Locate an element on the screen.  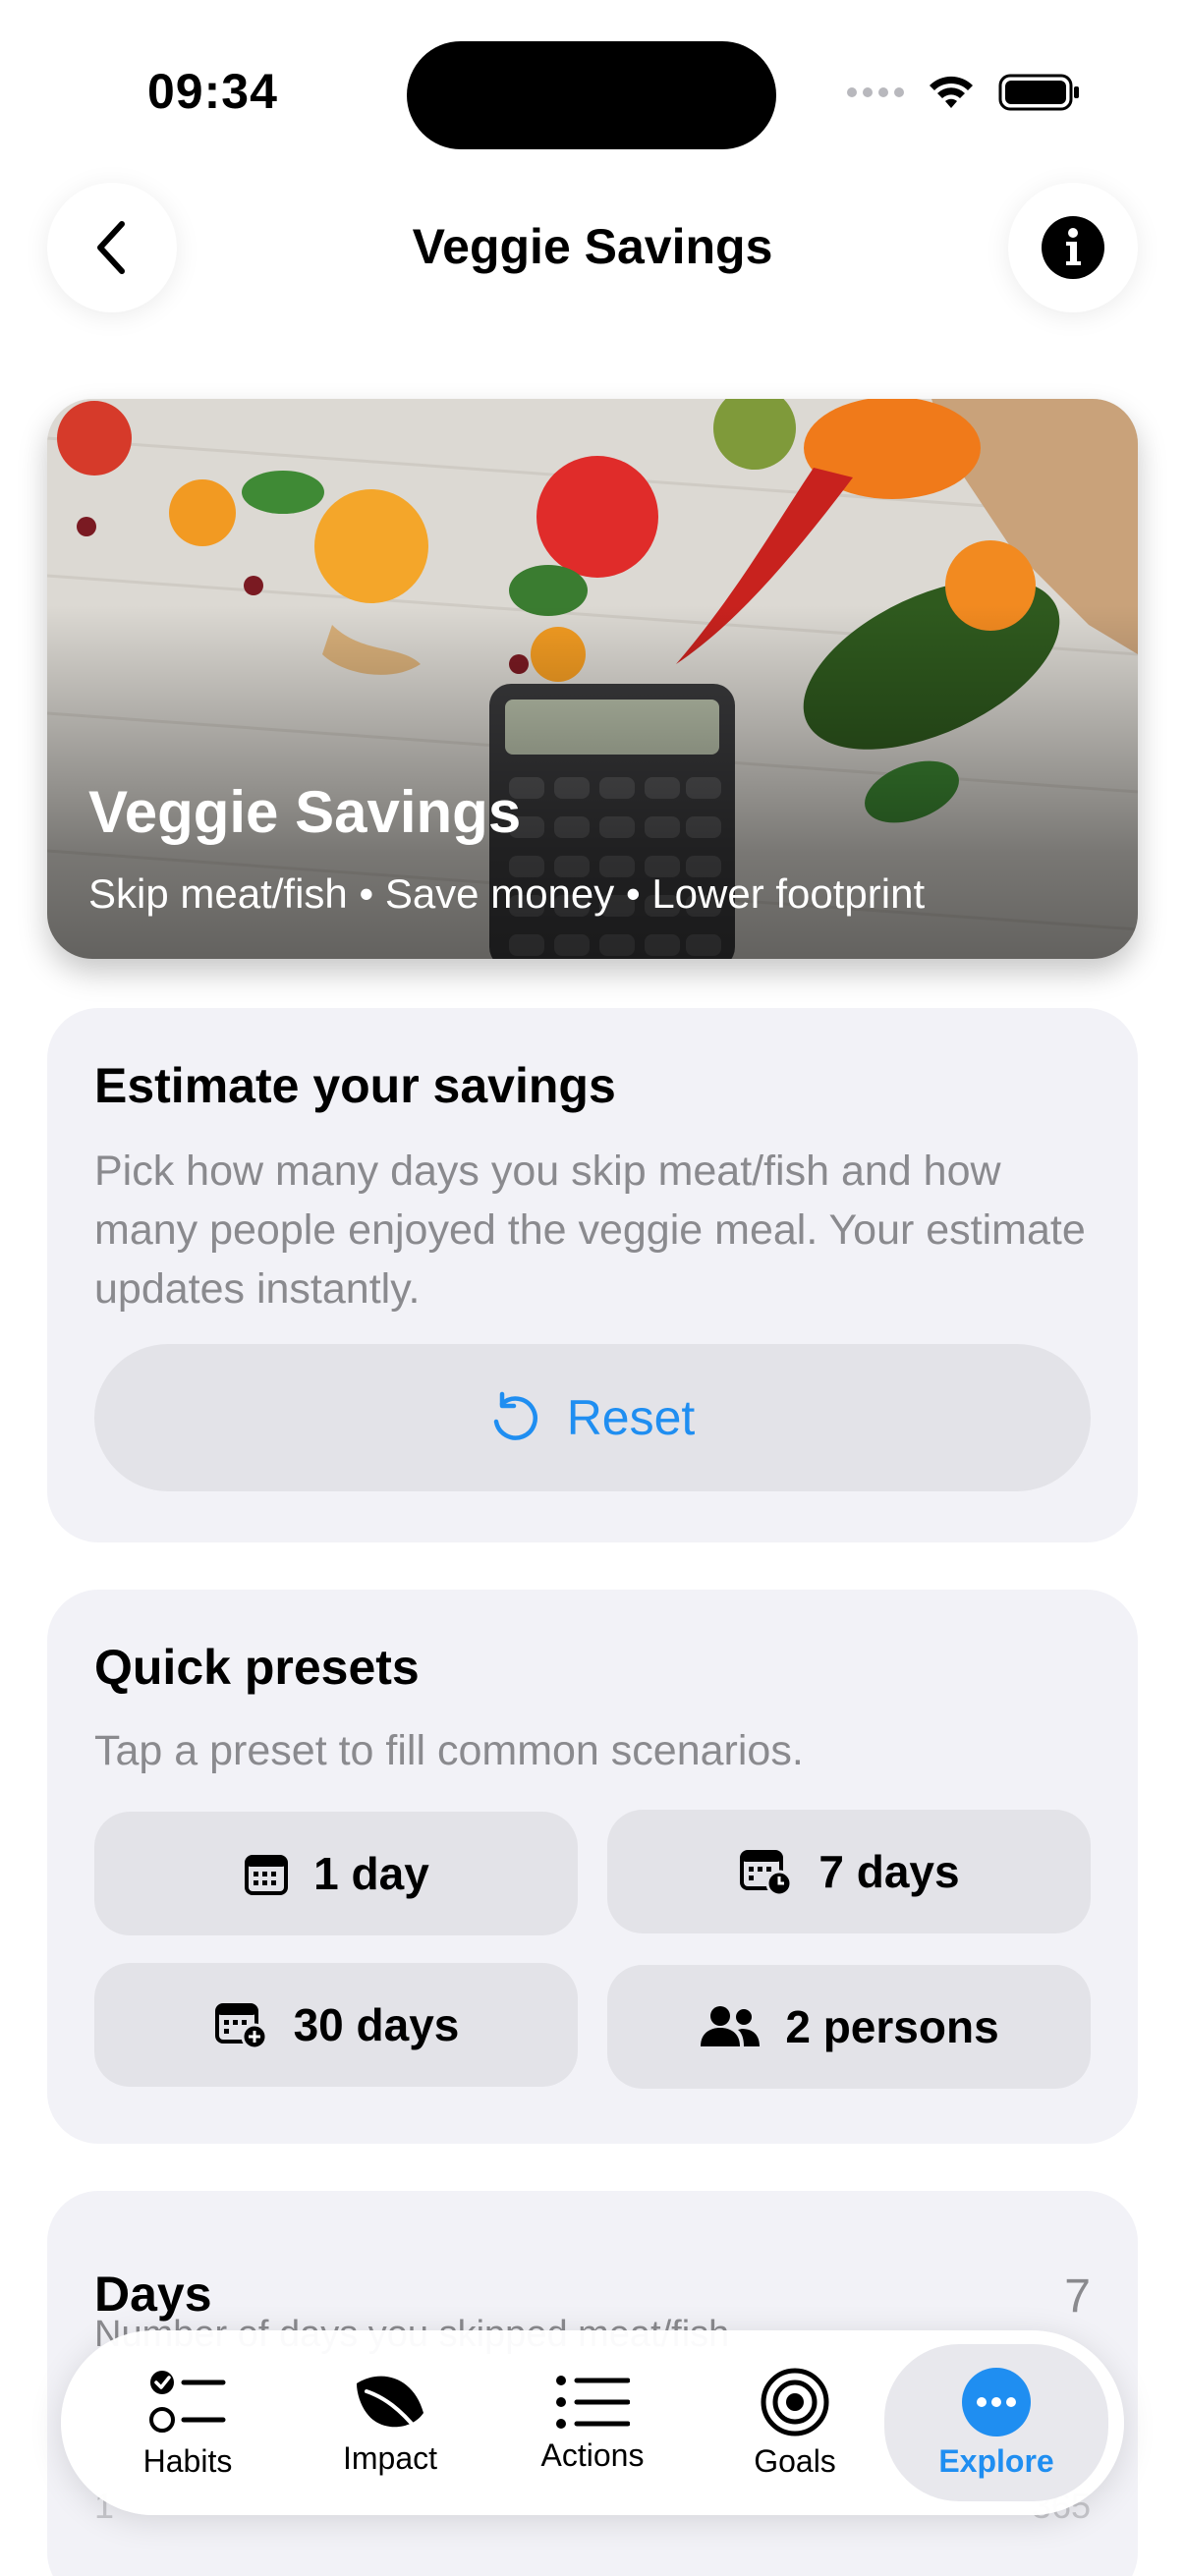
tab-label: Impact is located at coordinates (390, 2457).